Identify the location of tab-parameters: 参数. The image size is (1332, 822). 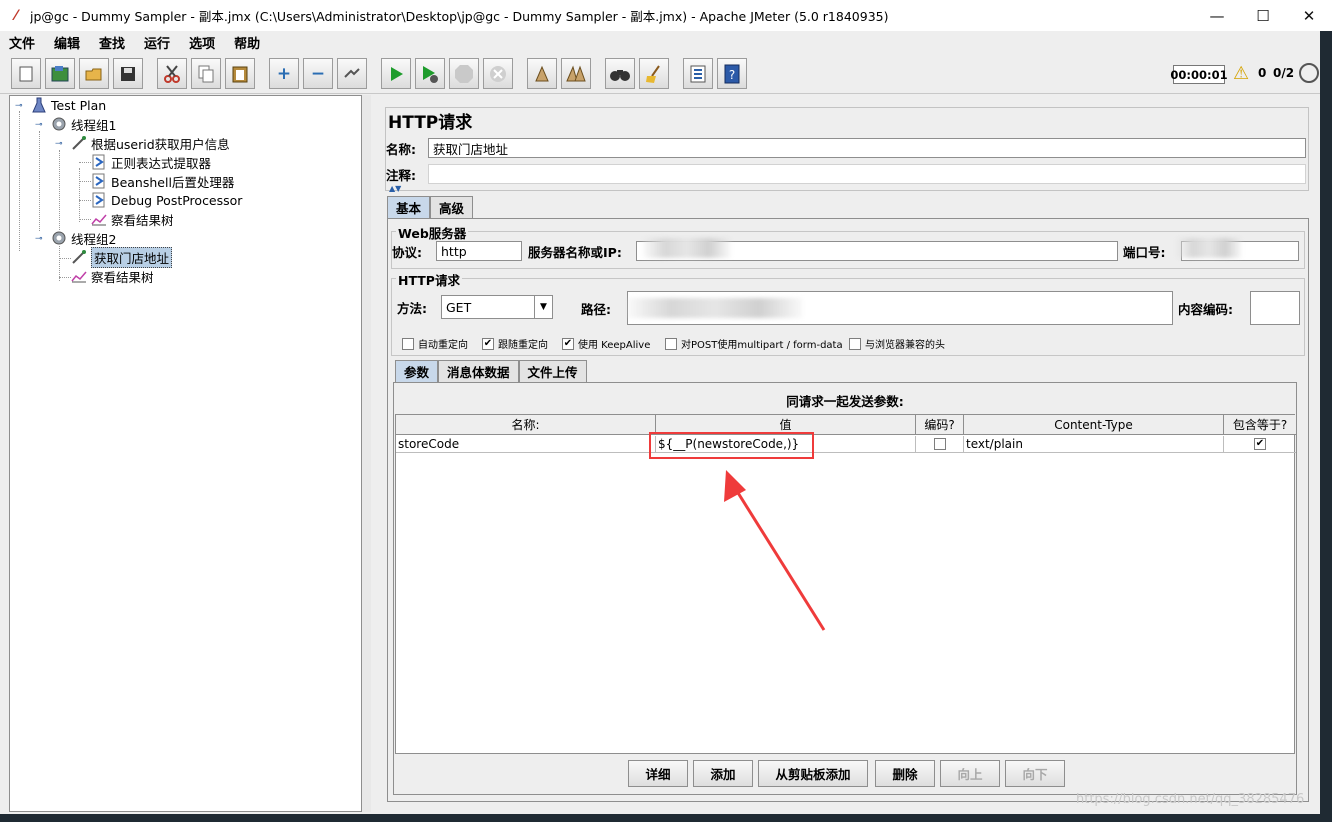
(417, 371).